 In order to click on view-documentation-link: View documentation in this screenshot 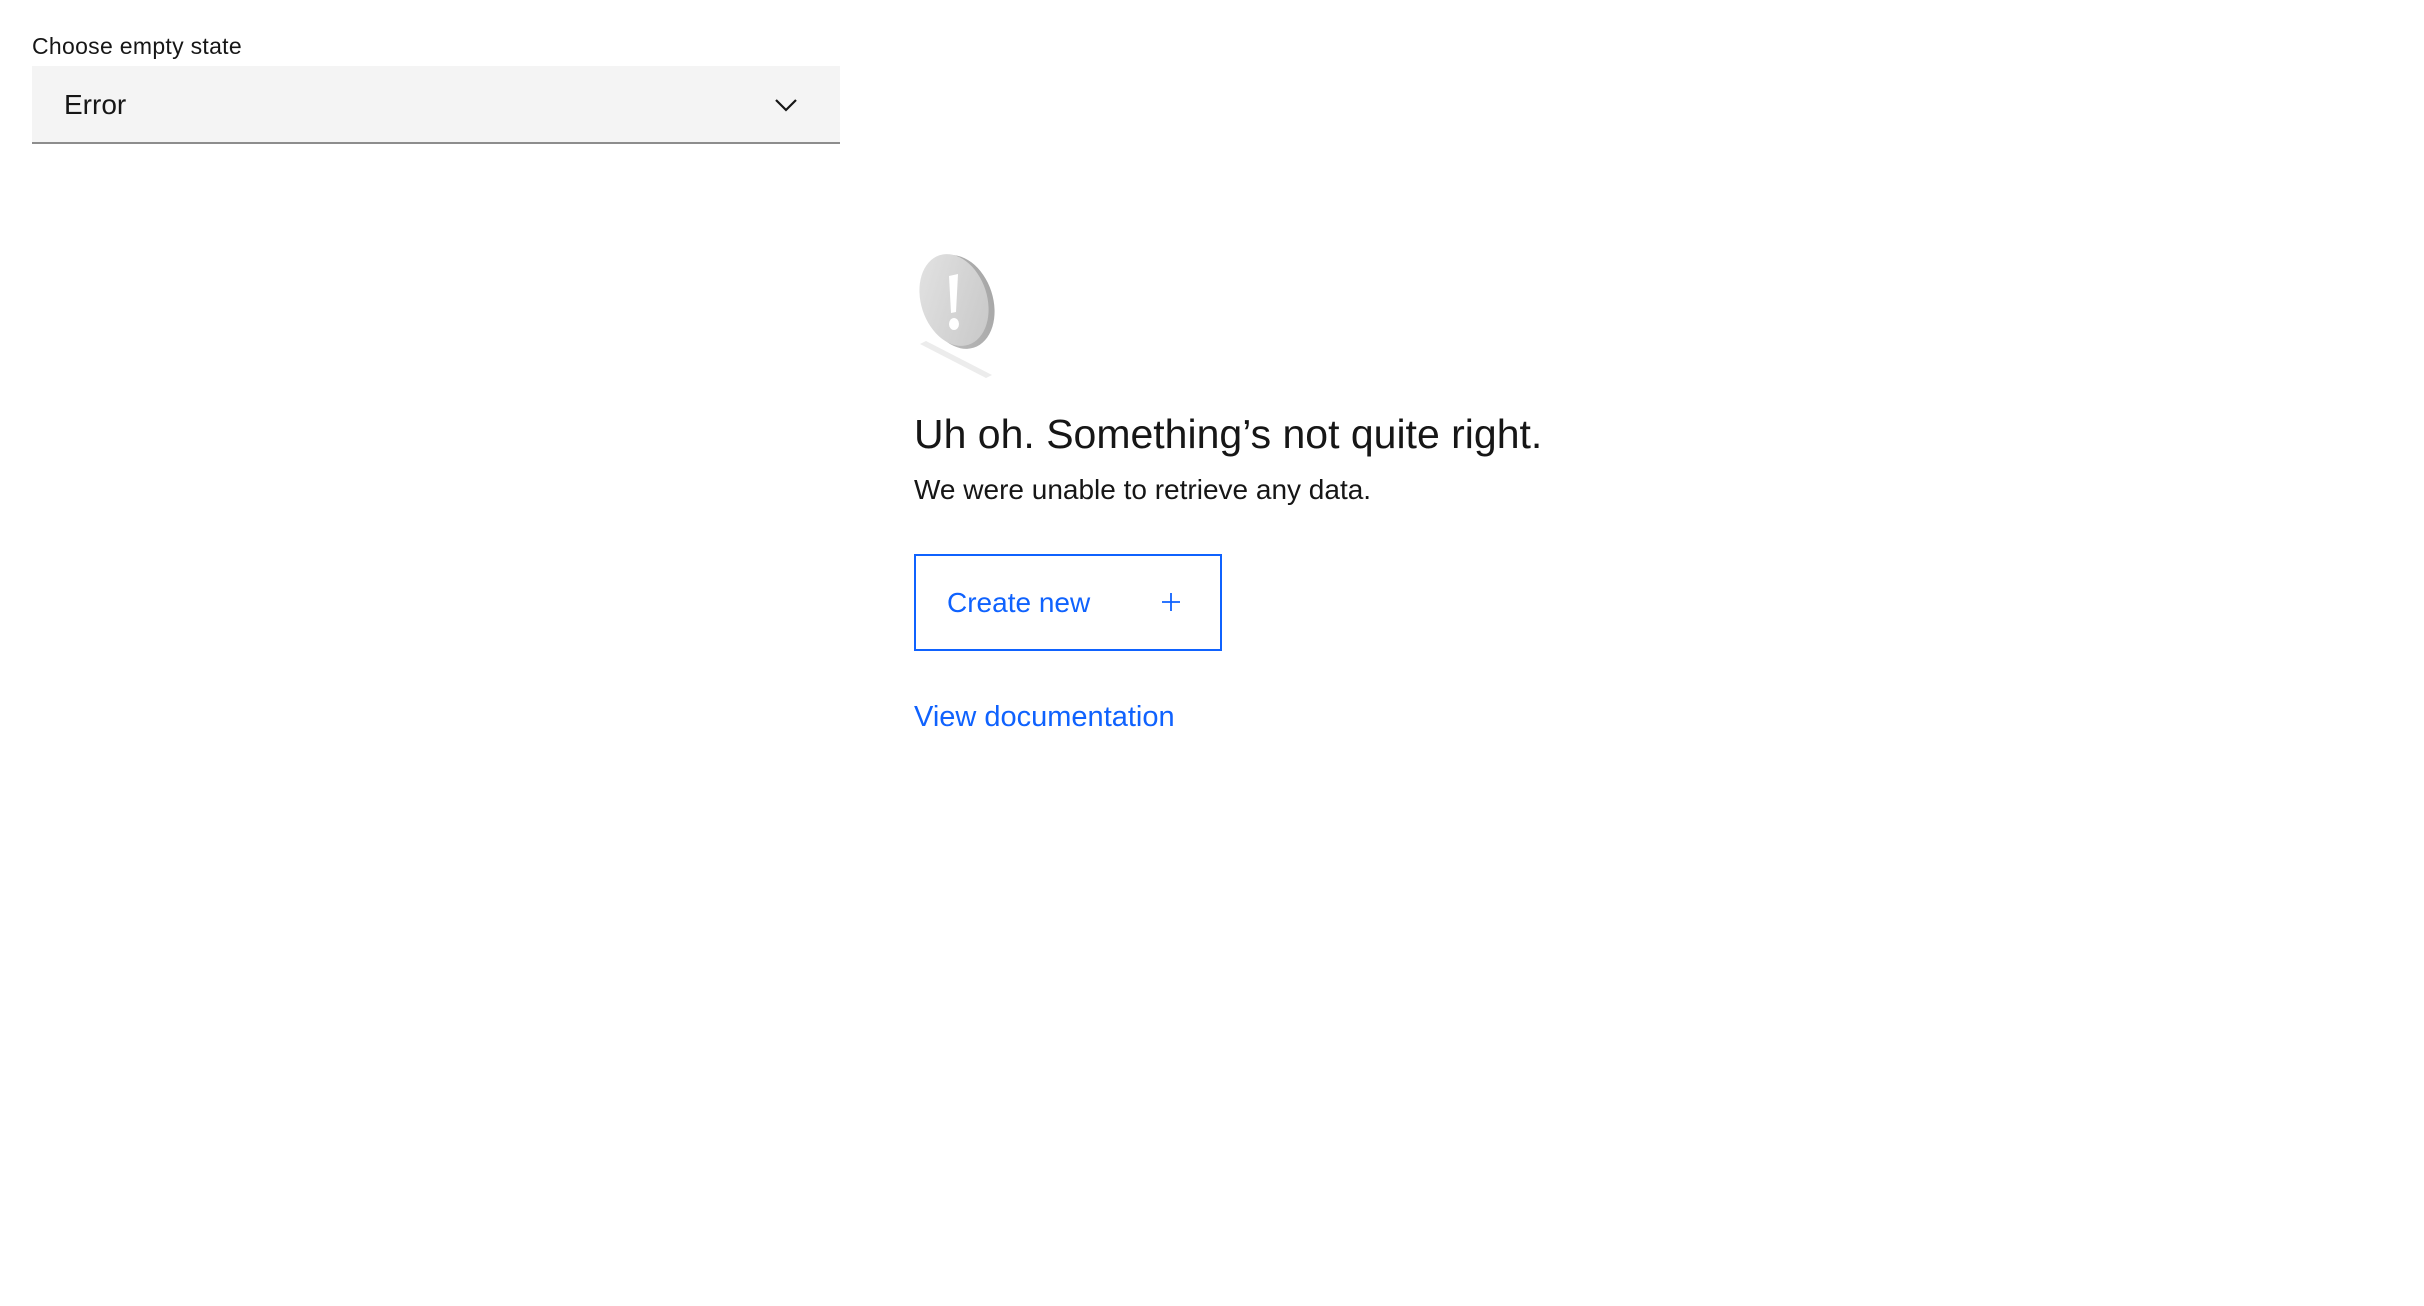, I will do `click(1044, 717)`.